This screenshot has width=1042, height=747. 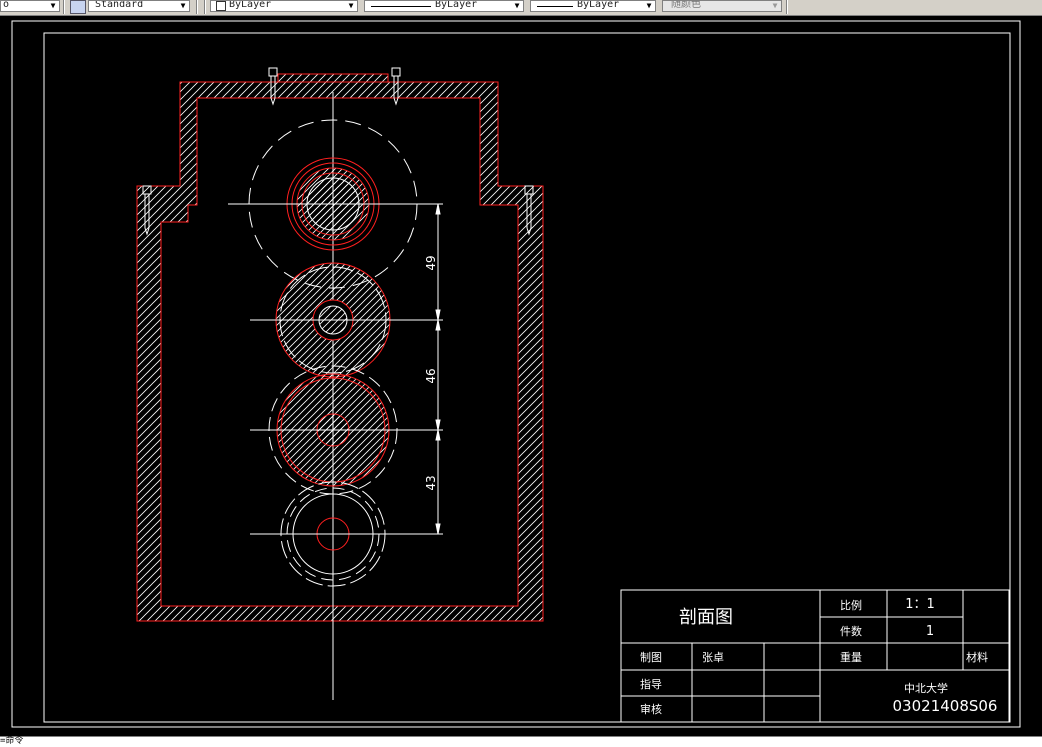 I want to click on quantity-value: 1, so click(x=930, y=631).